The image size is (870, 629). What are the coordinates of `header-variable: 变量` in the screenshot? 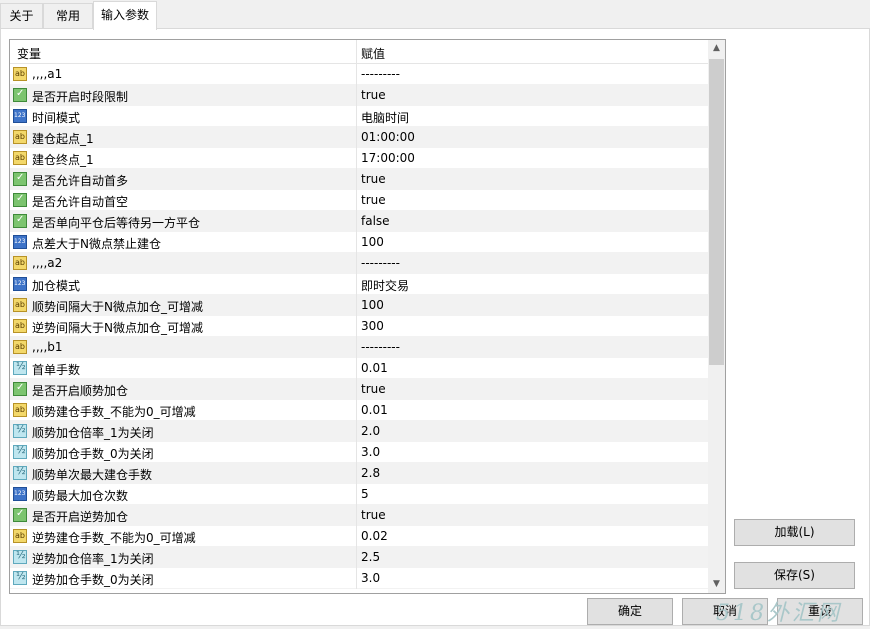 It's located at (29, 53).